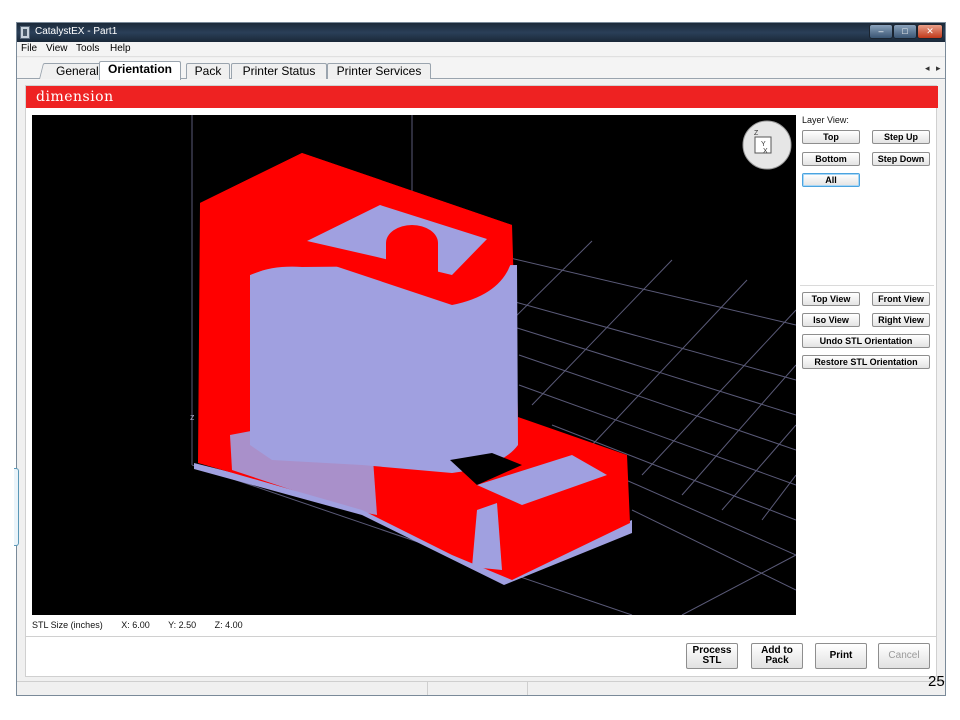 This screenshot has width=960, height=720. Describe the element at coordinates (831, 180) in the screenshot. I see `layer-all-button: All` at that location.